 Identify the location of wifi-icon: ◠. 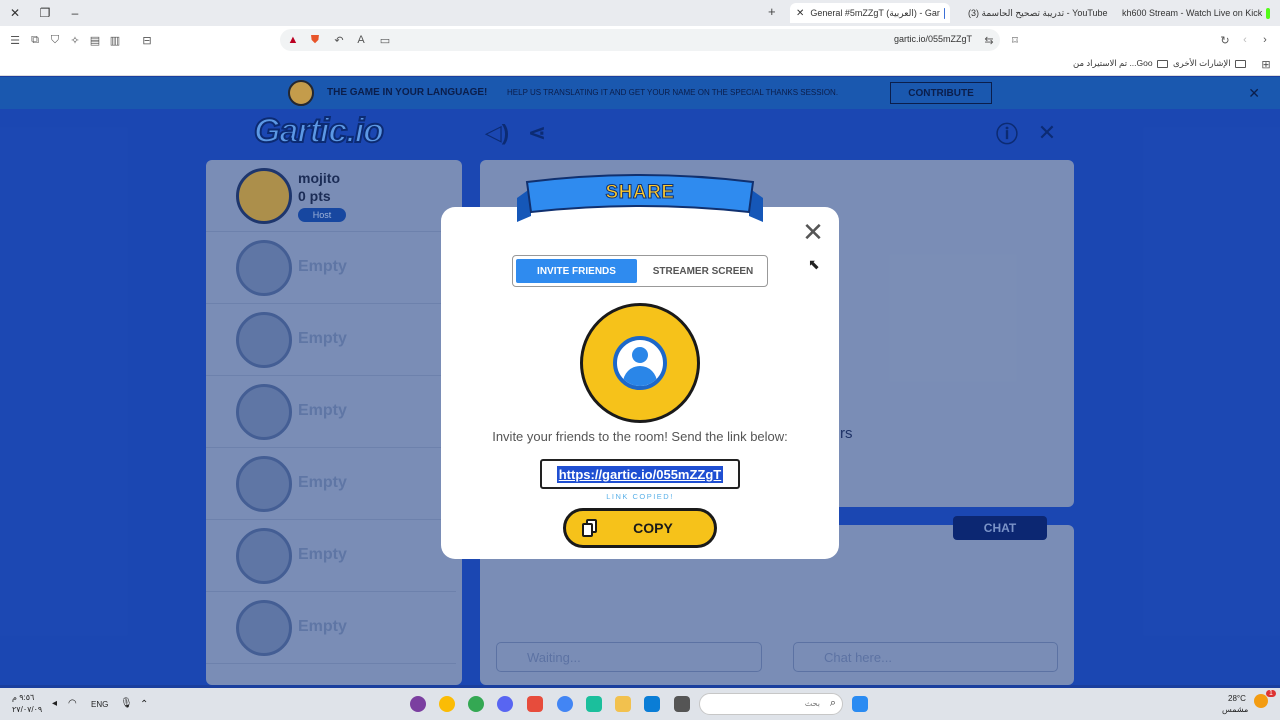
(72, 703).